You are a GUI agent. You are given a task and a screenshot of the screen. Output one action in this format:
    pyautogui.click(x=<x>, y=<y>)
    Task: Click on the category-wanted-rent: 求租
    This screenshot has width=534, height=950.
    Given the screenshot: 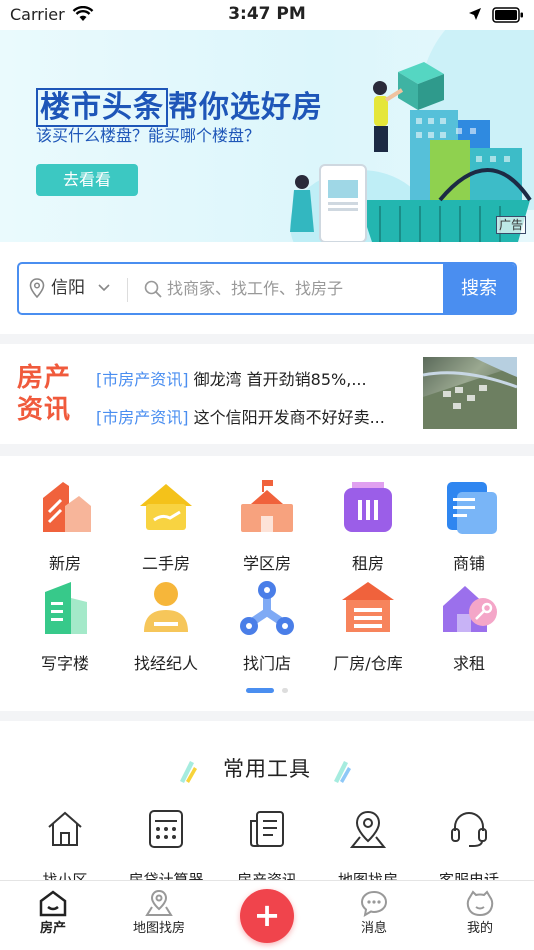 What is the action you would take?
    pyautogui.click(x=469, y=626)
    